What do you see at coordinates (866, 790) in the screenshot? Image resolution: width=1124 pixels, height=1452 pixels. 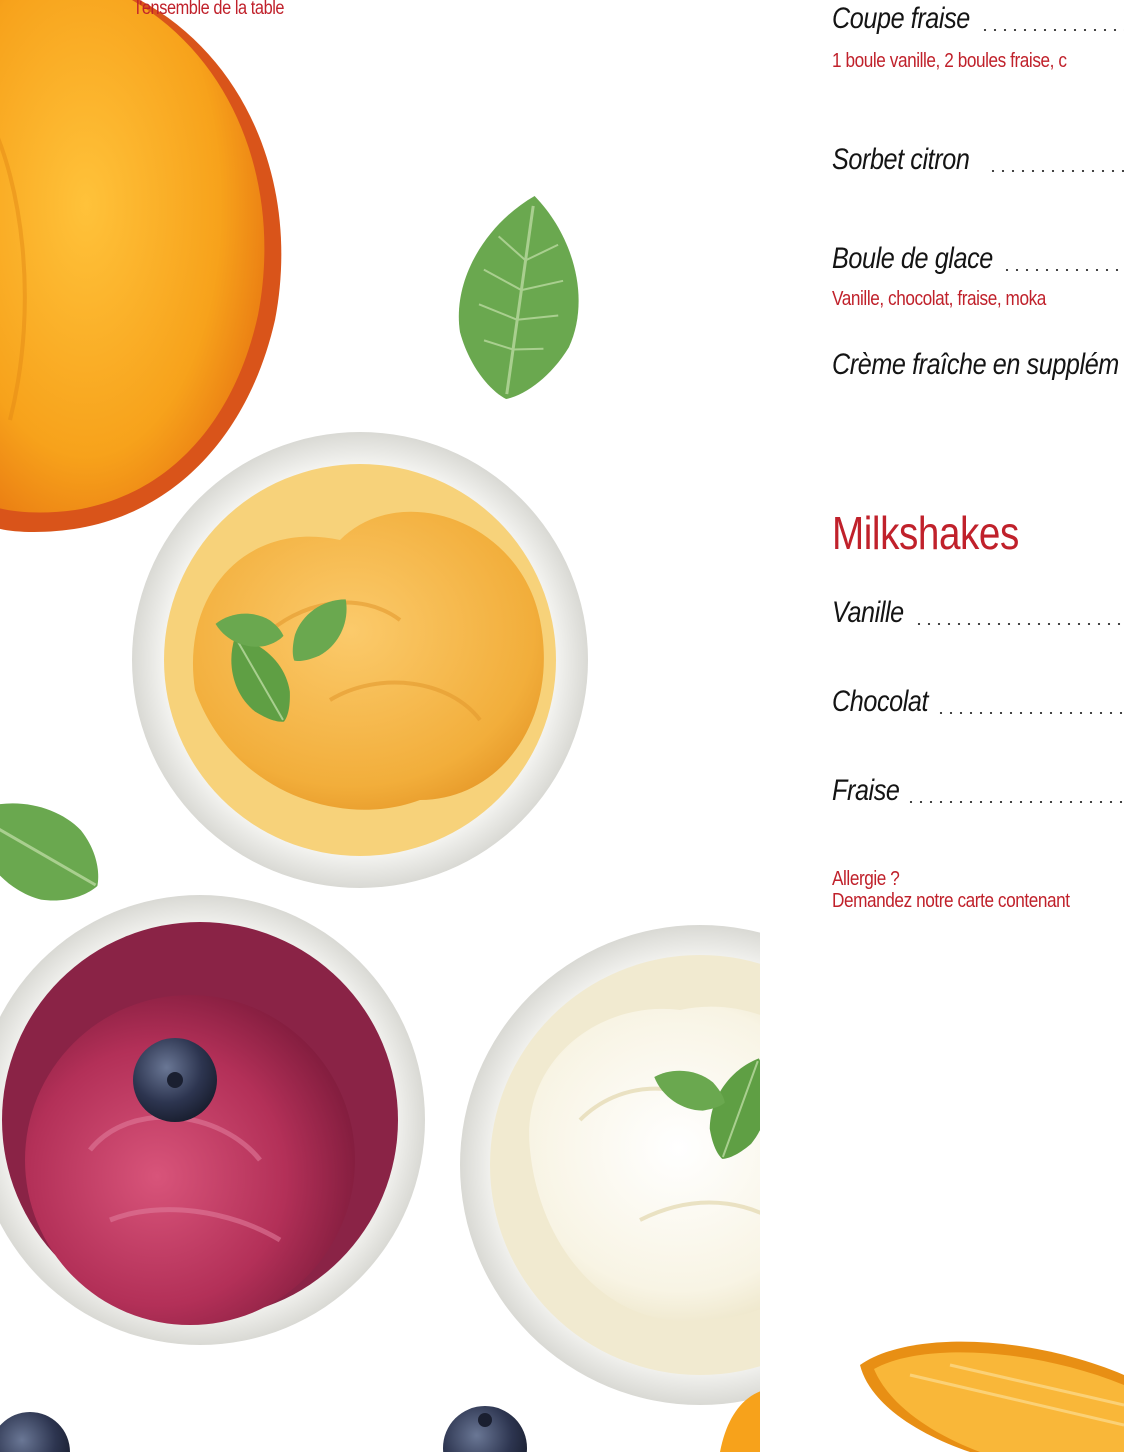 I see `item-name: Fraise` at bounding box center [866, 790].